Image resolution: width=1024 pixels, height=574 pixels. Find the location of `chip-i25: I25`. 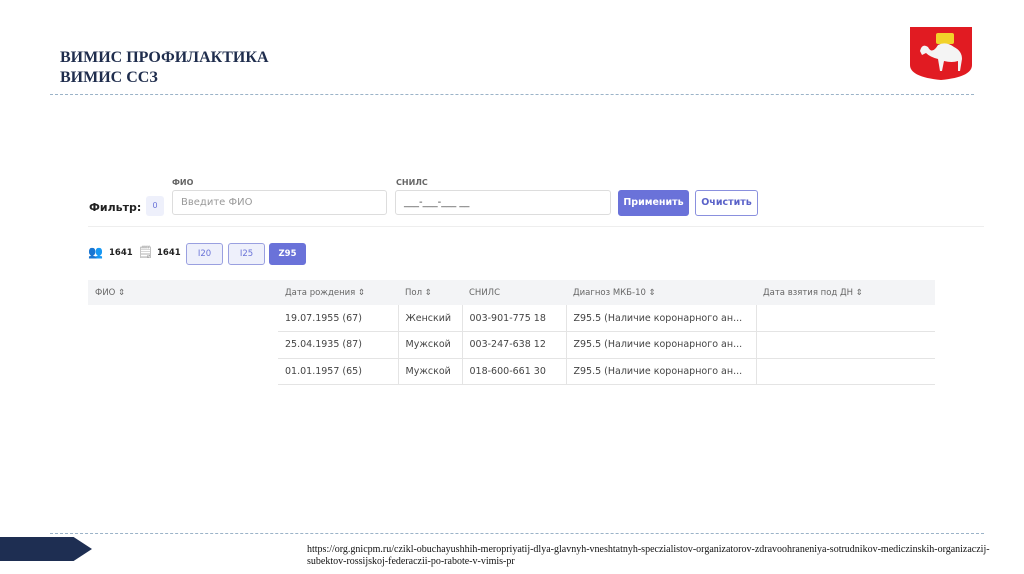

chip-i25: I25 is located at coordinates (246, 254).